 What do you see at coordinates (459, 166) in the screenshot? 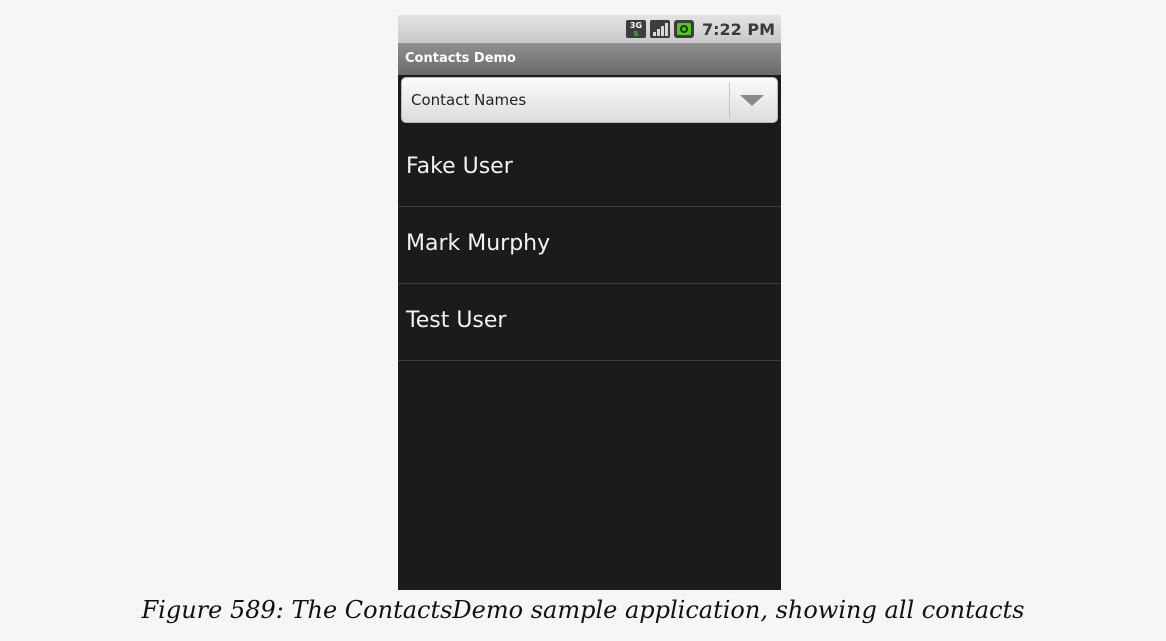
I see `contact-name: Fake User` at bounding box center [459, 166].